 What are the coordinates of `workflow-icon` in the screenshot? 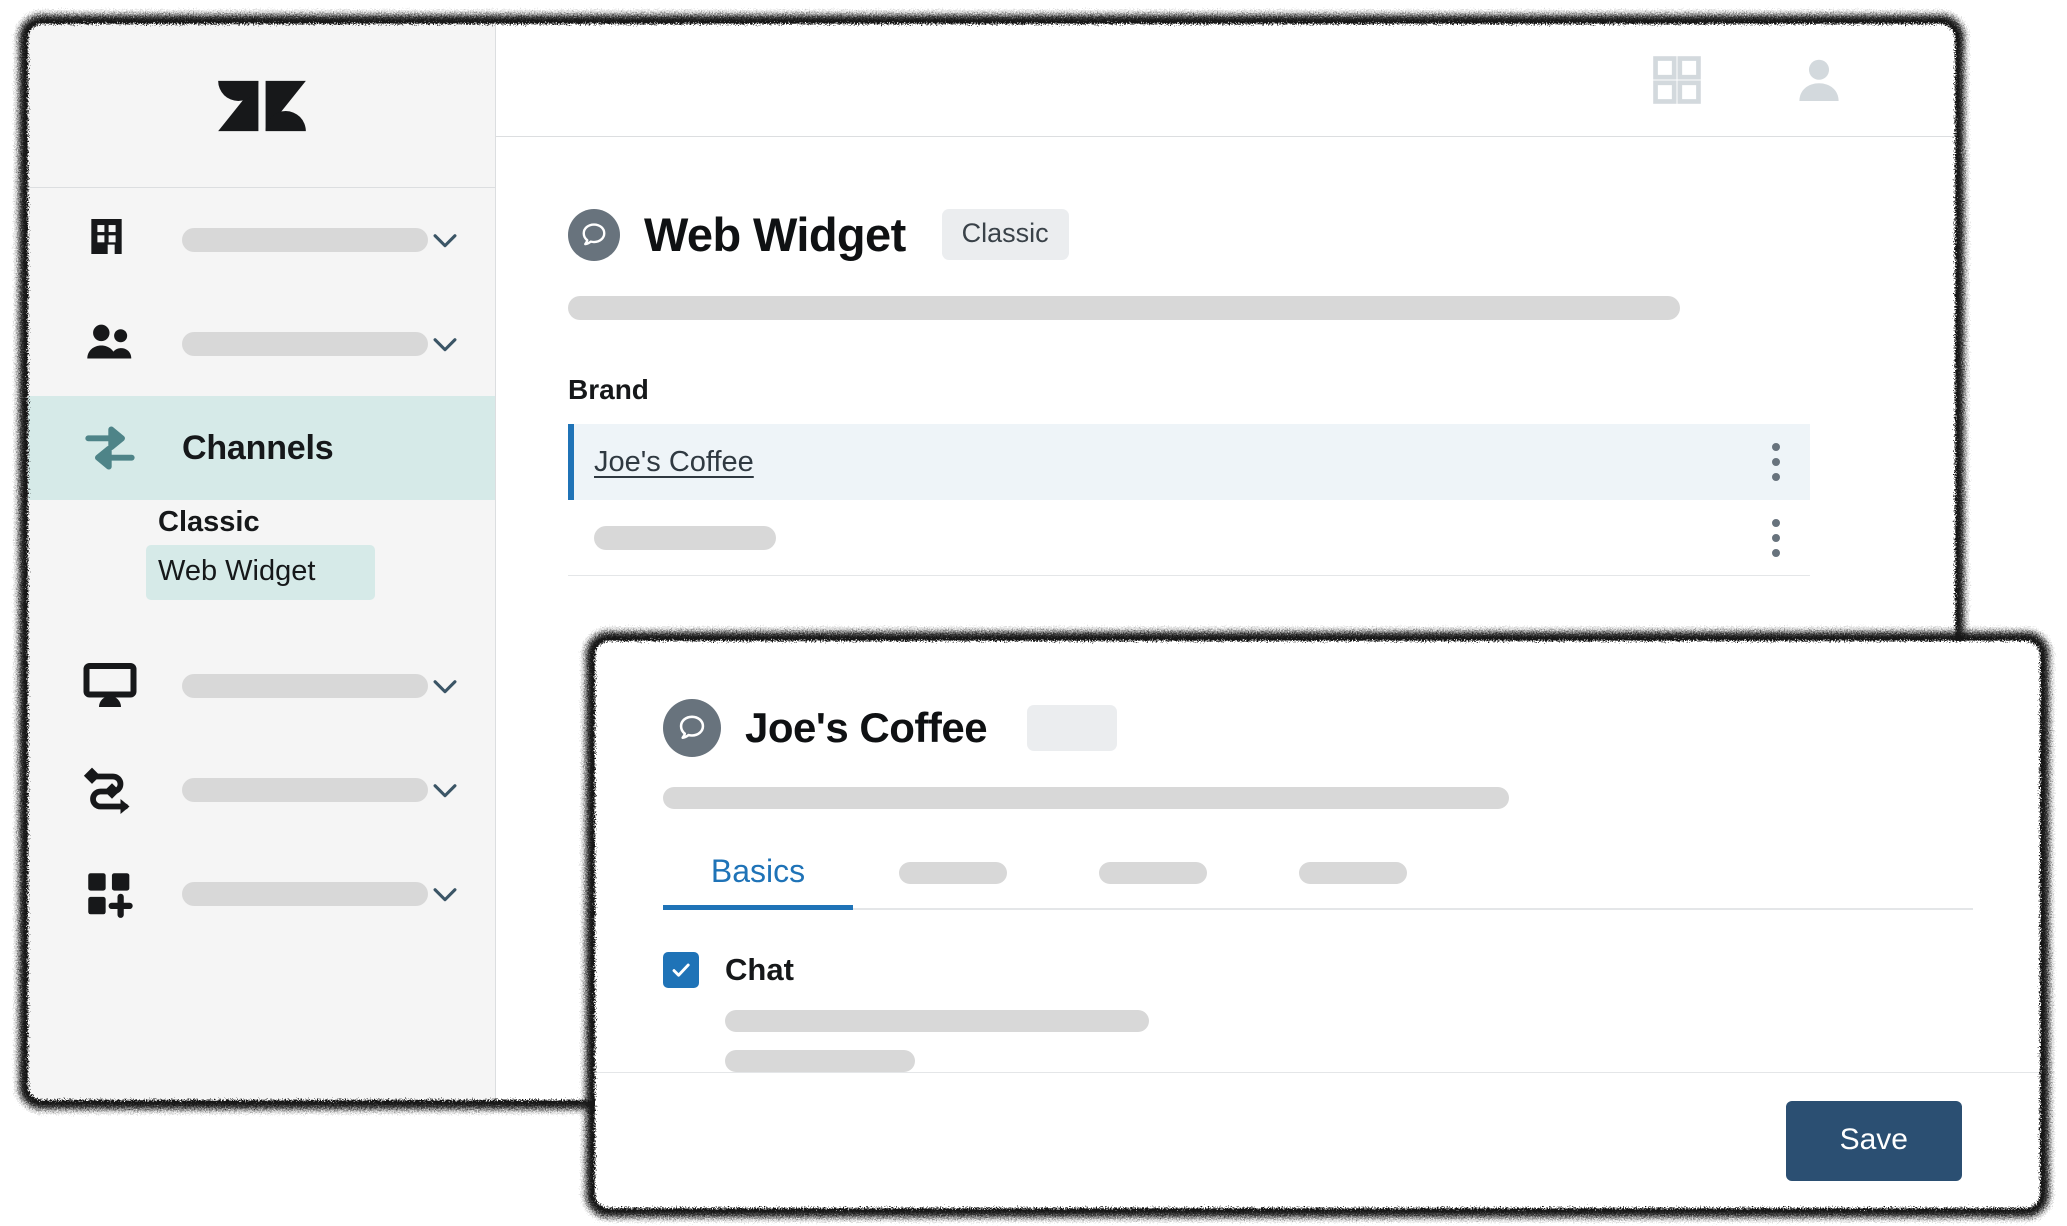 It's located at (110, 790).